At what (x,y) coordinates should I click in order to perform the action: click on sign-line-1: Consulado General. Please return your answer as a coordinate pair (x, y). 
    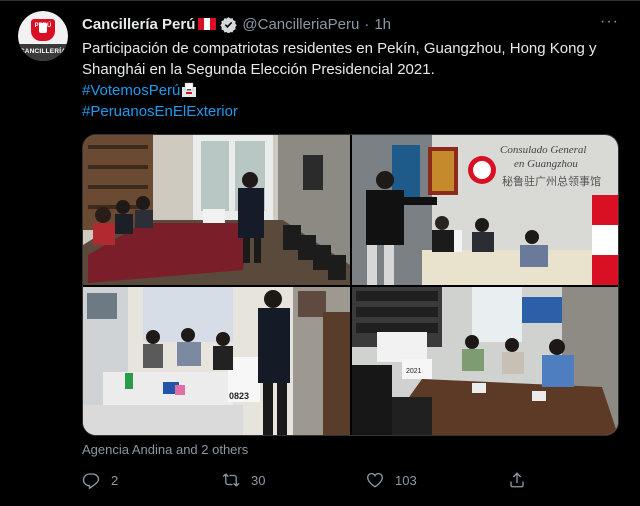
    Looking at the image, I should click on (543, 150).